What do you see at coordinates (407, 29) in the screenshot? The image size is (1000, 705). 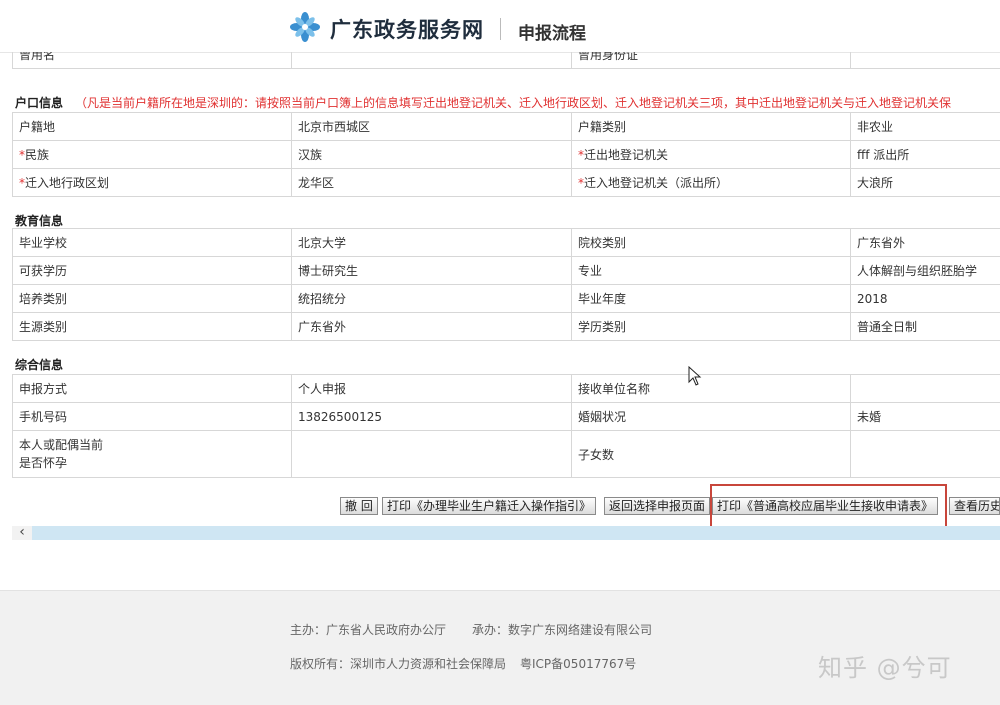 I see `site-name: 广东政务服务网` at bounding box center [407, 29].